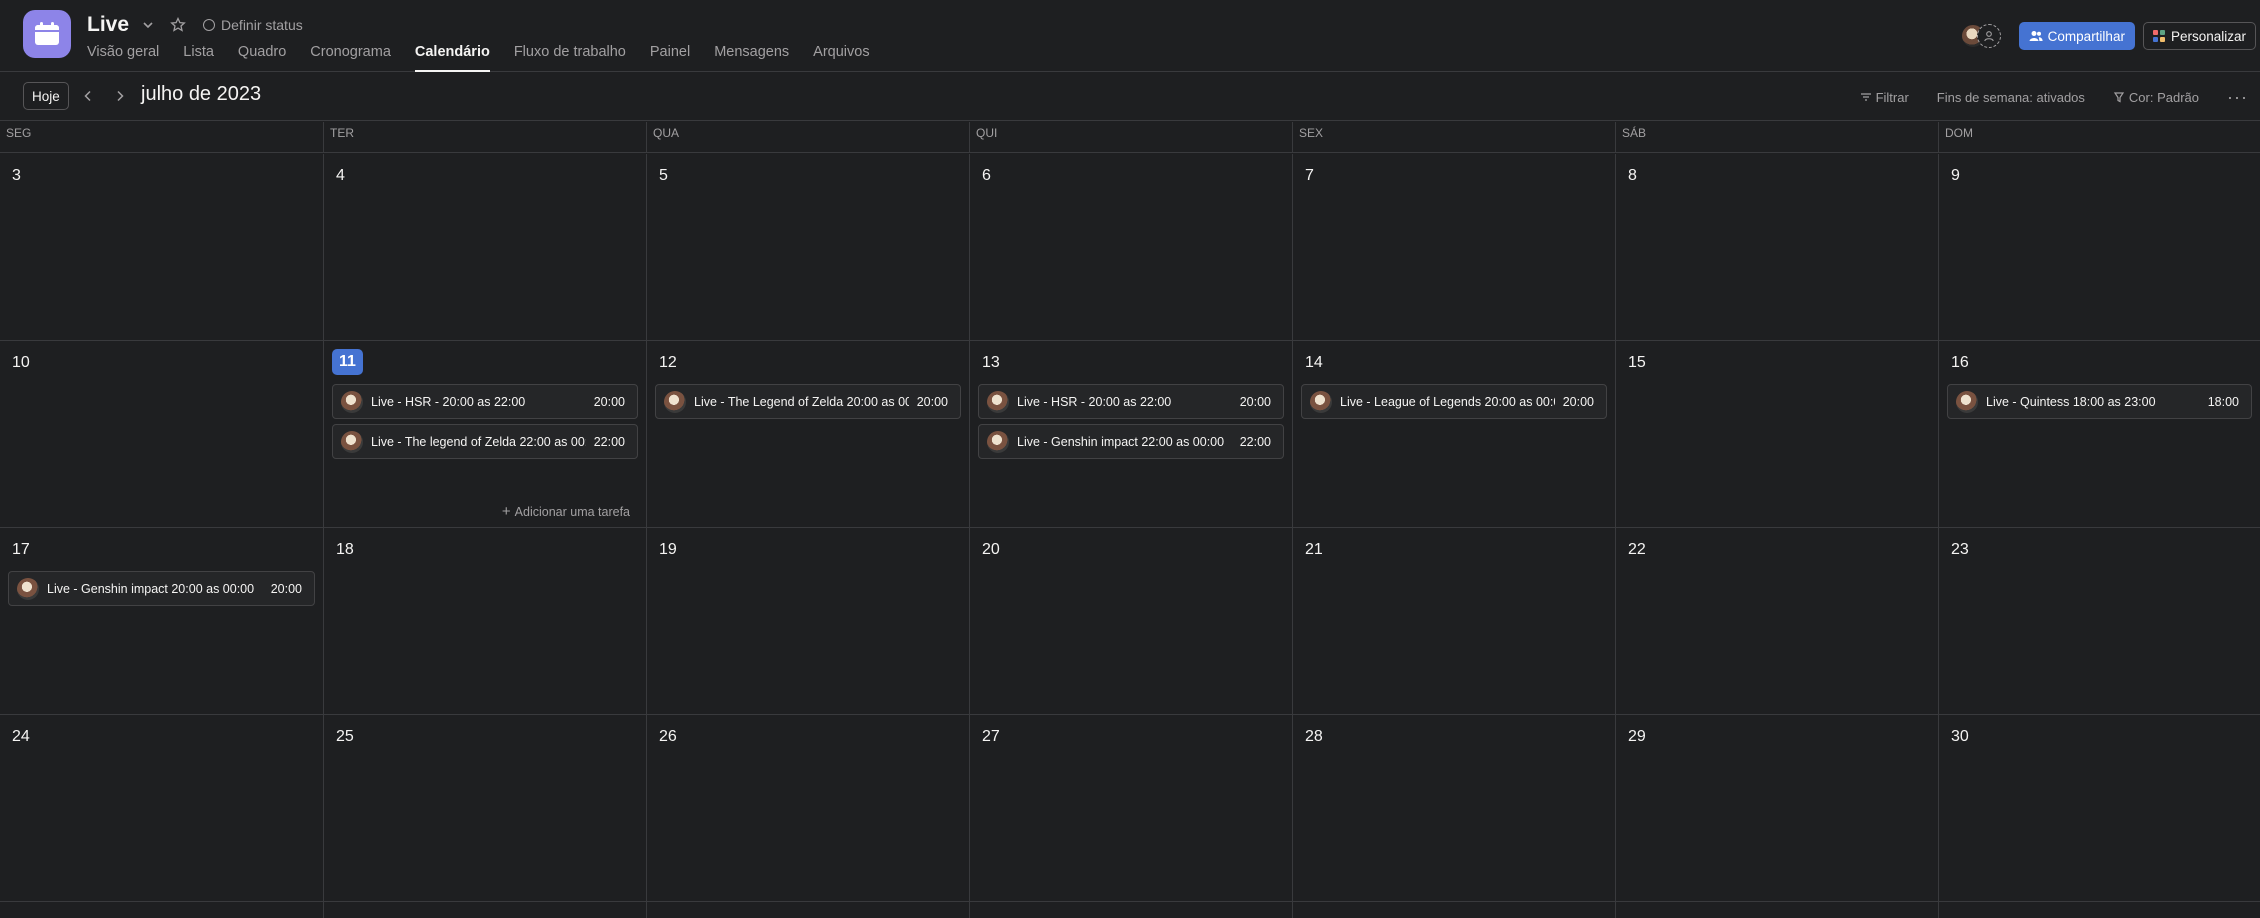  What do you see at coordinates (1776, 247) in the screenshot?
I see `calendar-day-cell: 8` at bounding box center [1776, 247].